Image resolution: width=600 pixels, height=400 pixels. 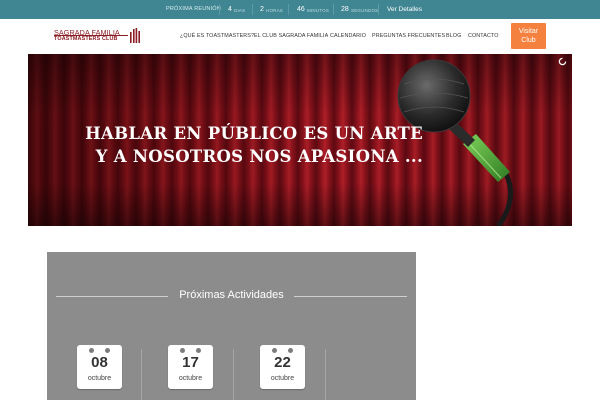 What do you see at coordinates (254, 133) in the screenshot?
I see `hero-headline-line-1: HABLAR EN PÚBLICO ES UN ARTE` at bounding box center [254, 133].